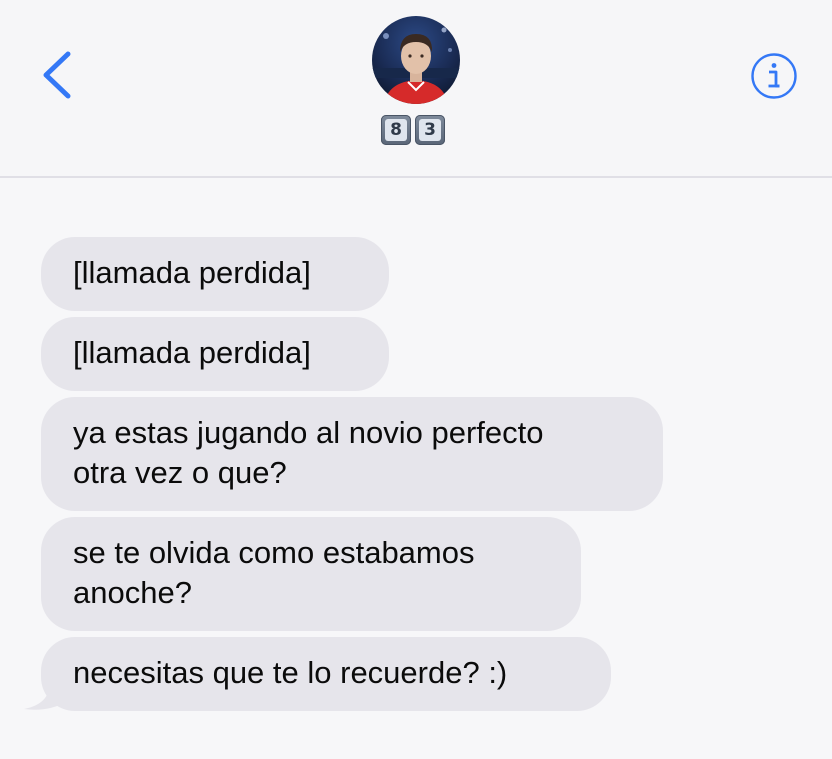 Image resolution: width=832 pixels, height=759 pixels. Describe the element at coordinates (413, 130) in the screenshot. I see `contact-name: 8 3` at that location.